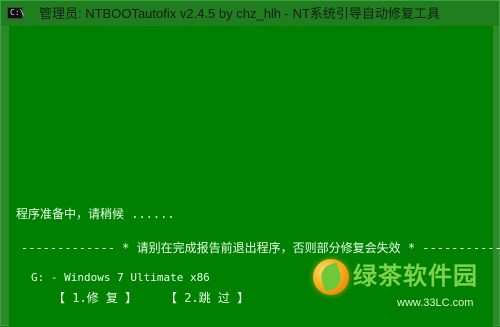 The image size is (500, 327). I want to click on console-icon: C:\, so click(16, 13).